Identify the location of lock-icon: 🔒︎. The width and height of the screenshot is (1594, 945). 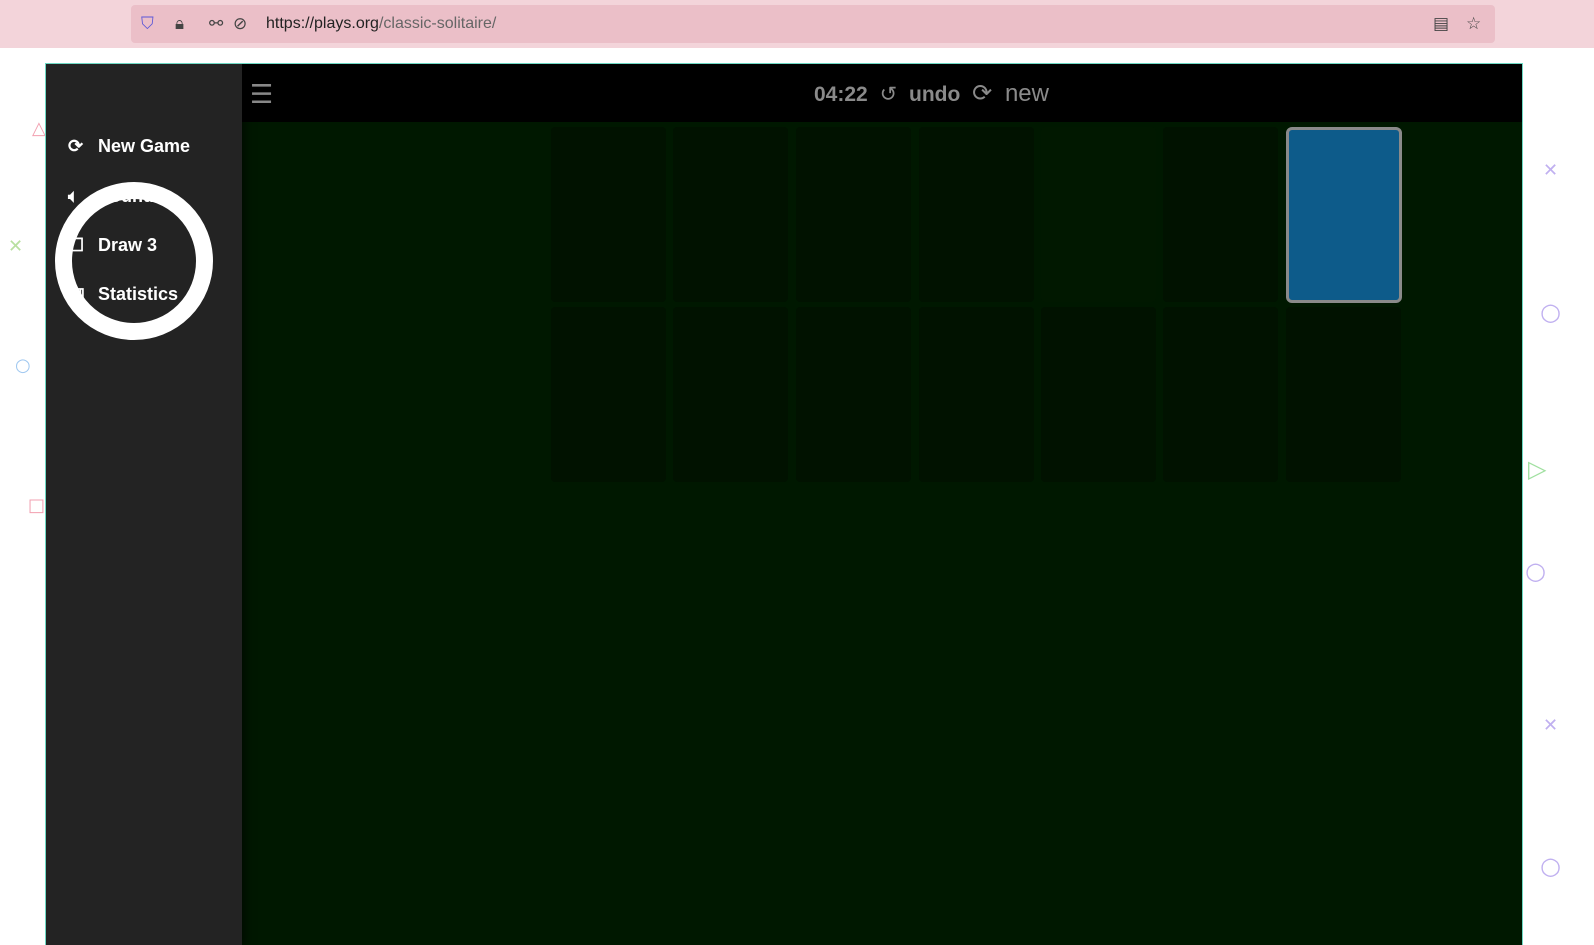
(179, 24).